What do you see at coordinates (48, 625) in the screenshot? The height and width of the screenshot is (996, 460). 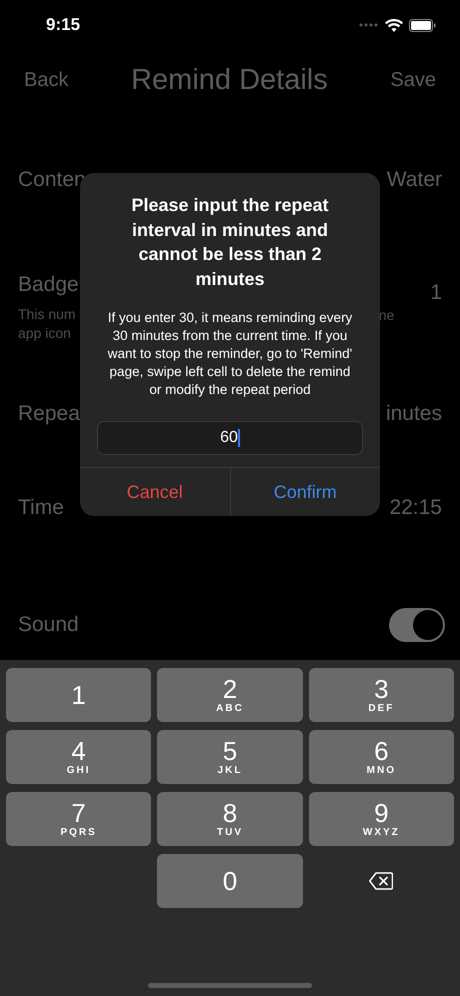 I see `row-label: Sound` at bounding box center [48, 625].